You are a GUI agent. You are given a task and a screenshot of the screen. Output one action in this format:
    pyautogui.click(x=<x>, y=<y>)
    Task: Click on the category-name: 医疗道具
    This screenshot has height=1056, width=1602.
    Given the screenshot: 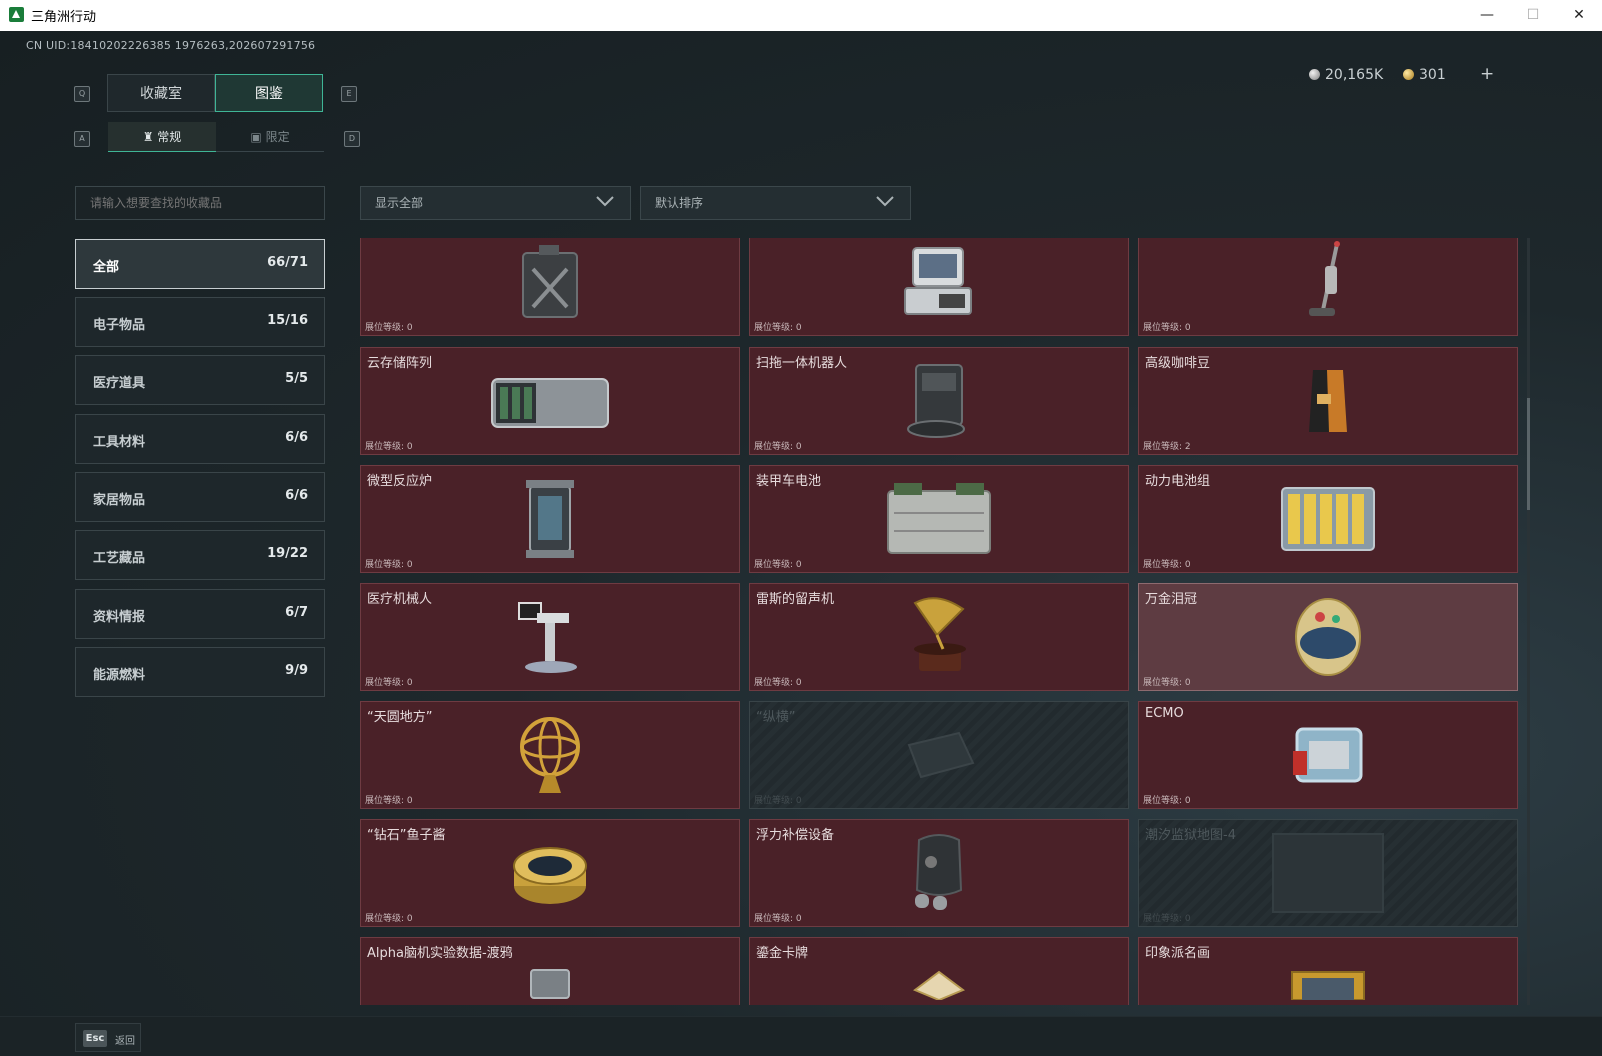 What is the action you would take?
    pyautogui.click(x=119, y=383)
    